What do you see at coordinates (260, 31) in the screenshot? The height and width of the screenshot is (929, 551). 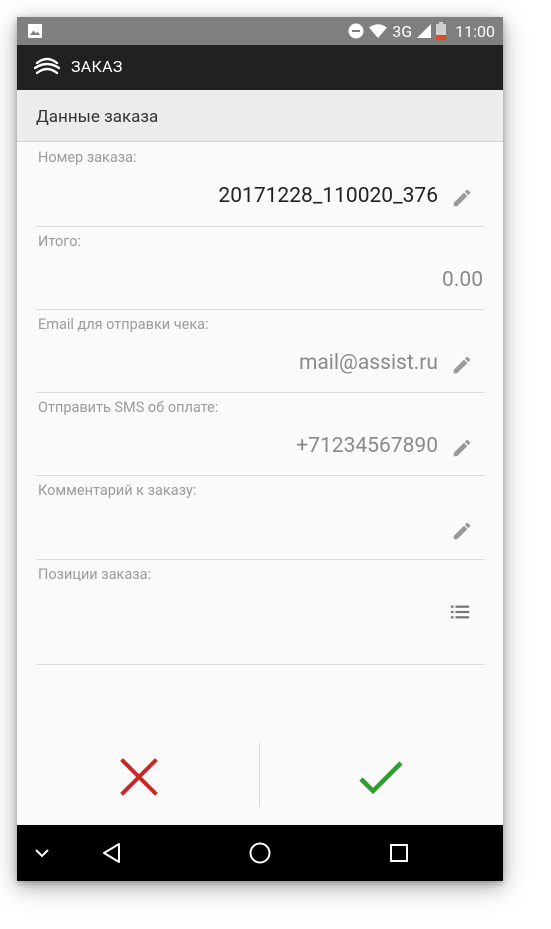 I see `status-bar: 3G 11:00` at bounding box center [260, 31].